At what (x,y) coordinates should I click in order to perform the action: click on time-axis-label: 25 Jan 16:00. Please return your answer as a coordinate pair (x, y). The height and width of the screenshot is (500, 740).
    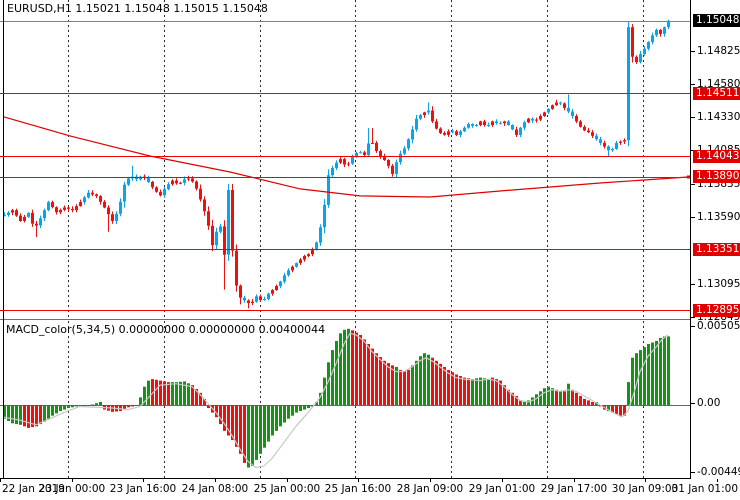
    Looking at the image, I should click on (358, 489).